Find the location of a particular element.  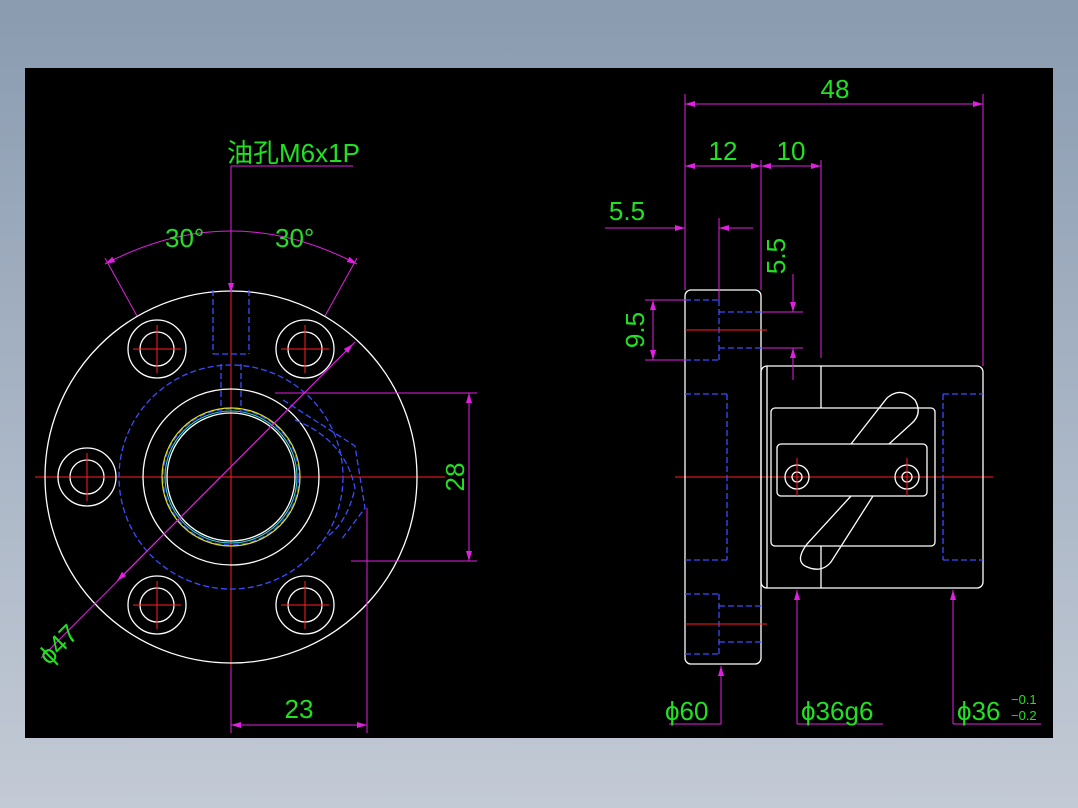

dim-phi36: ϕ36 is located at coordinates (978, 711).